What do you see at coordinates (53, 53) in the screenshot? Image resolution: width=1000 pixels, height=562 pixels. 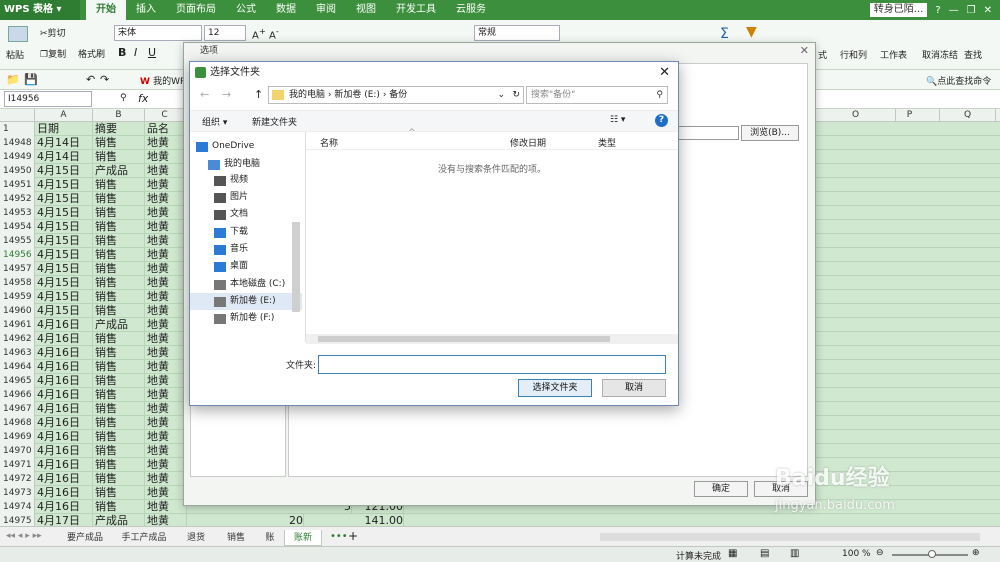 I see `copy-button: ❐复制` at bounding box center [53, 53].